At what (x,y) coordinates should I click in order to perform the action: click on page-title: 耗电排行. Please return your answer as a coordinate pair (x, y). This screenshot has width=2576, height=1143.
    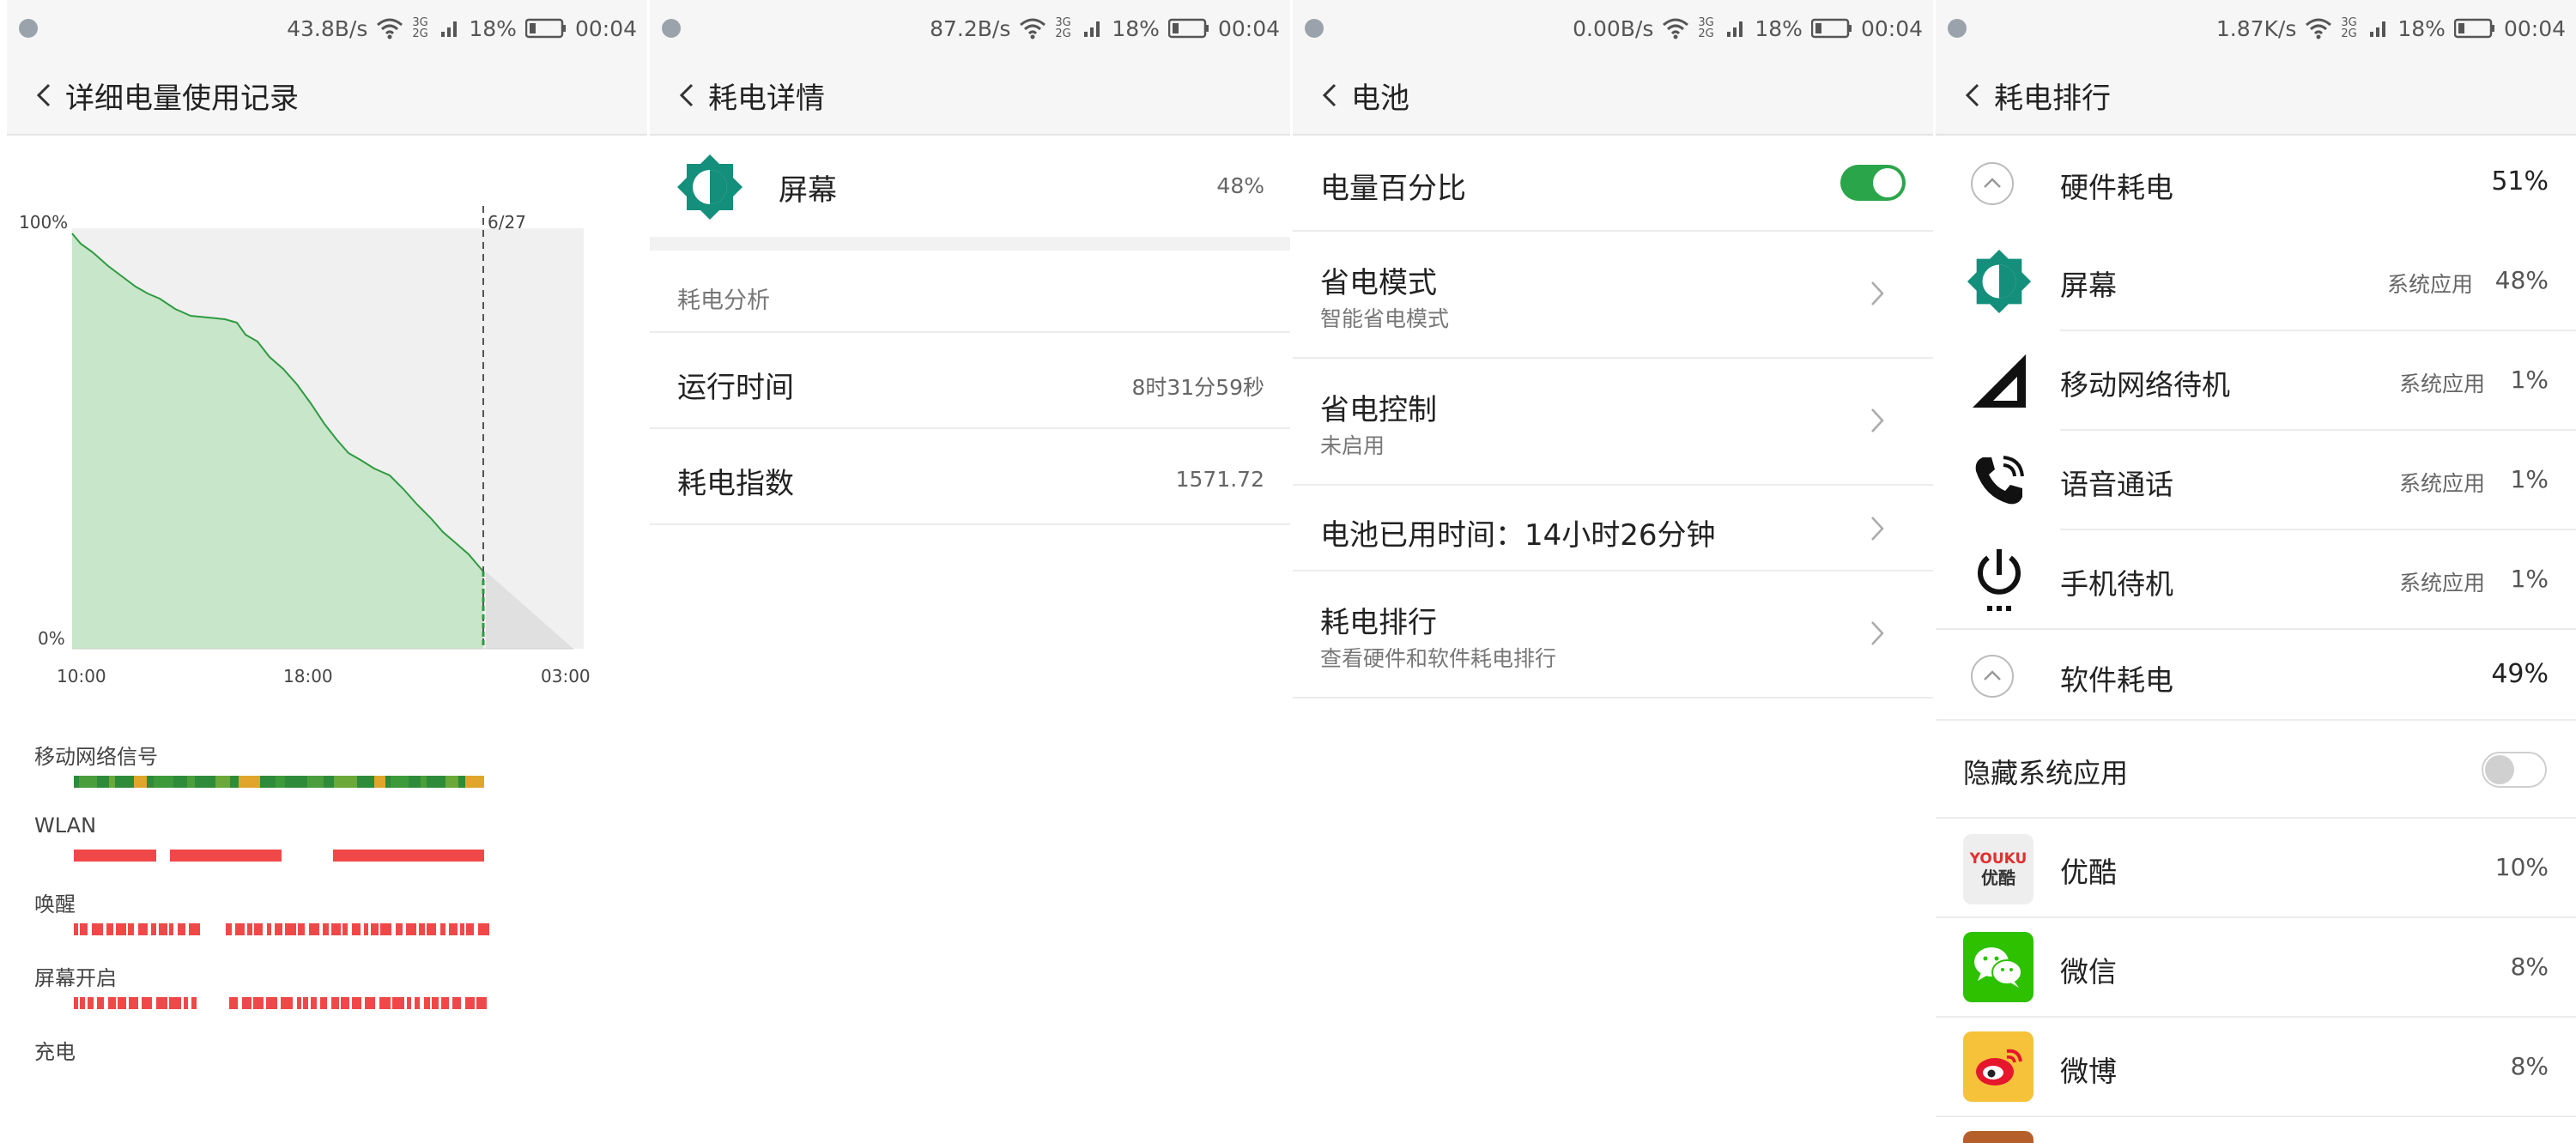
    Looking at the image, I should click on (2052, 98).